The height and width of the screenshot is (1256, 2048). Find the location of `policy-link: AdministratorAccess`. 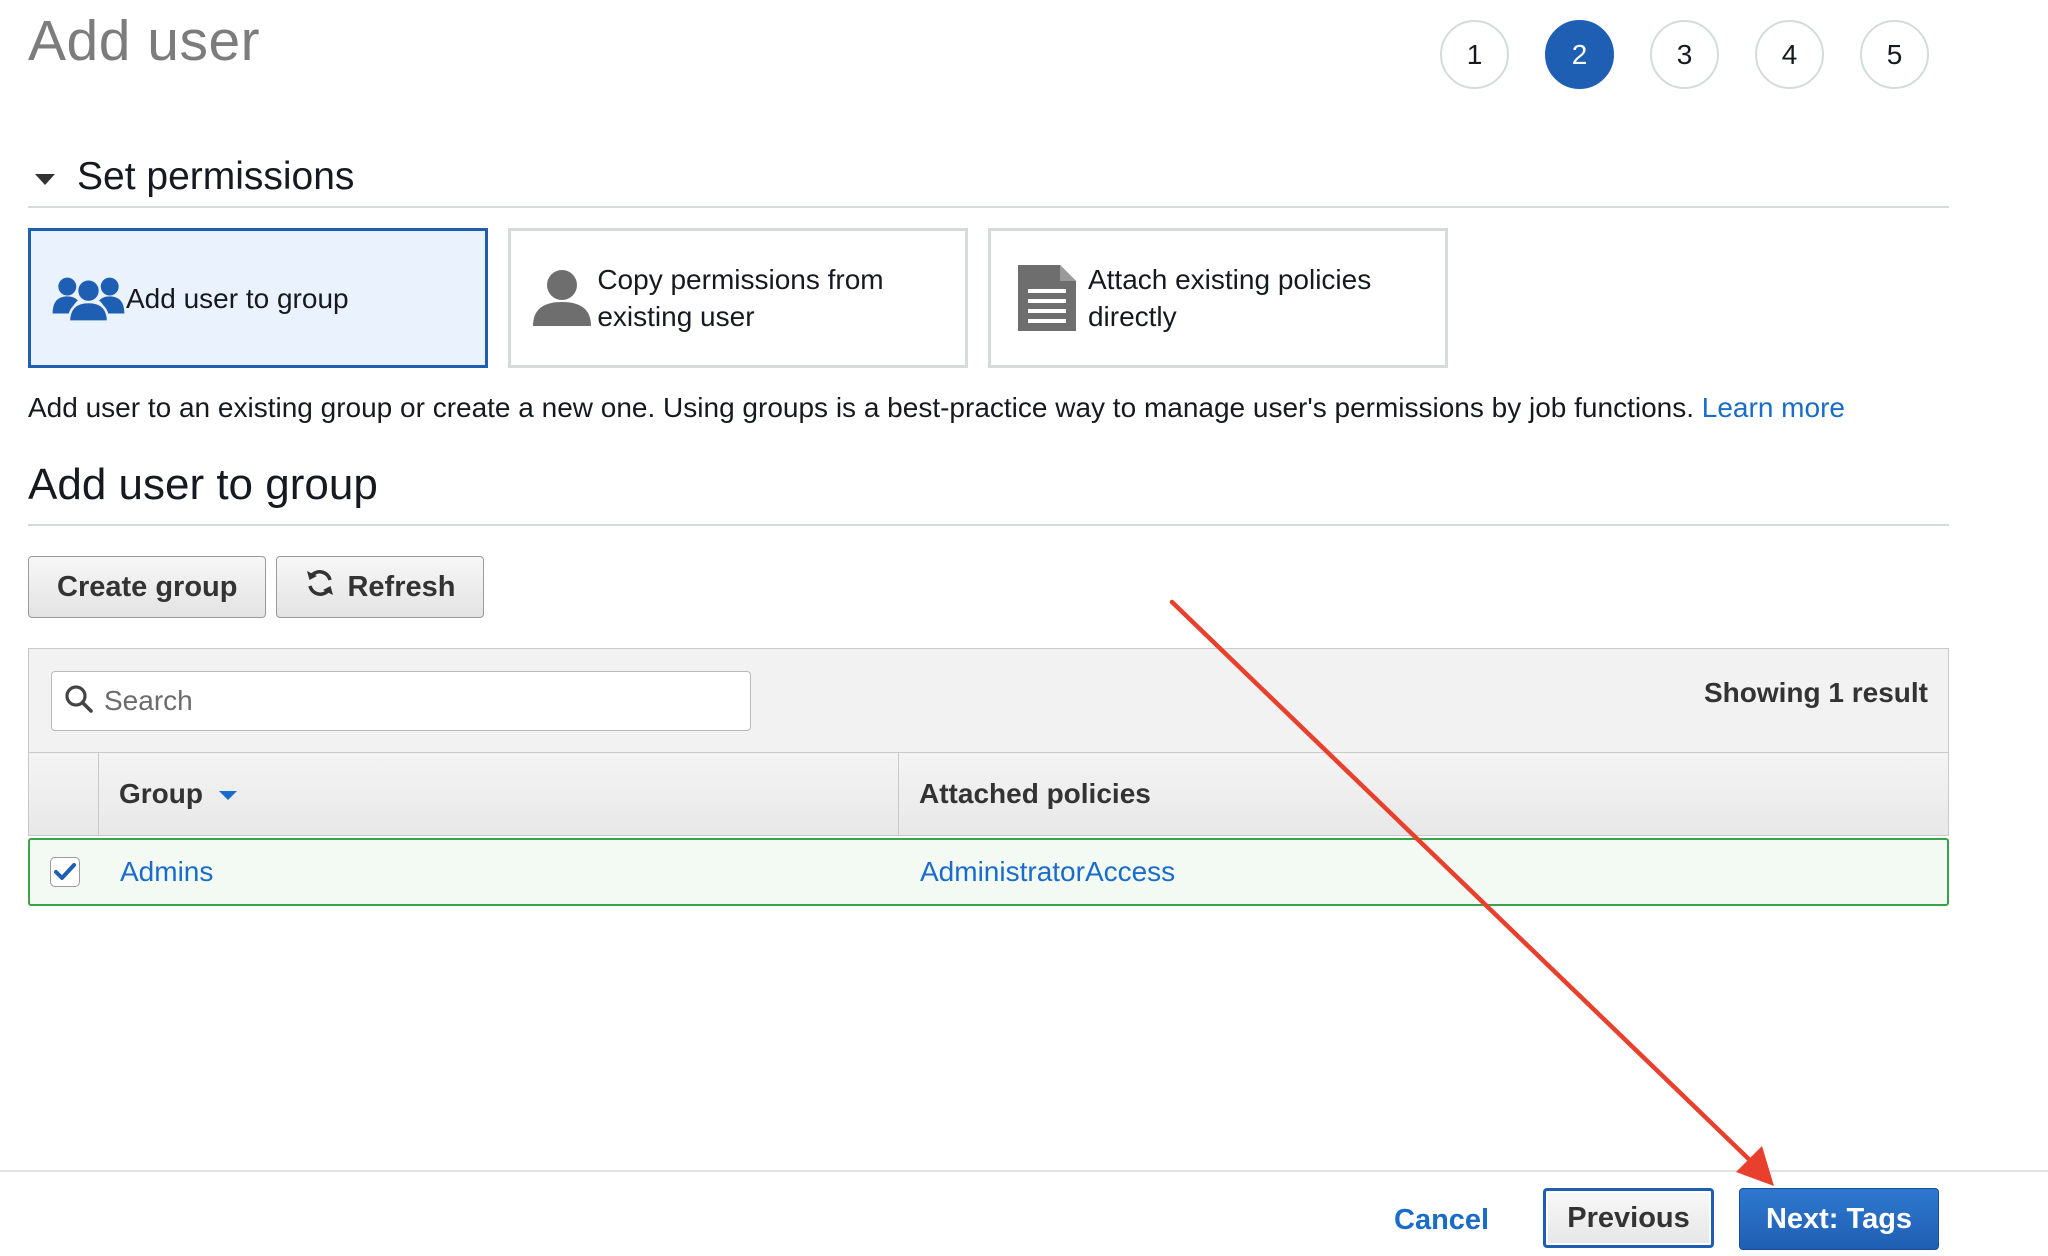

policy-link: AdministratorAccess is located at coordinates (1047, 871).